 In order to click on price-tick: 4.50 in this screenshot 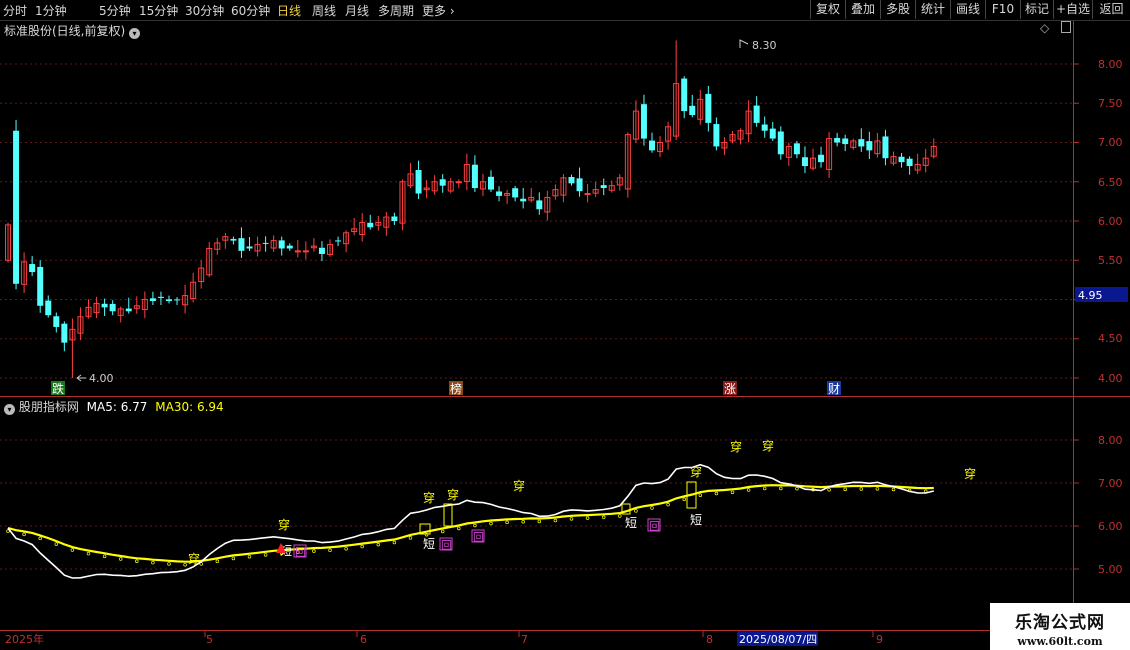, I will do `click(1110, 338)`.